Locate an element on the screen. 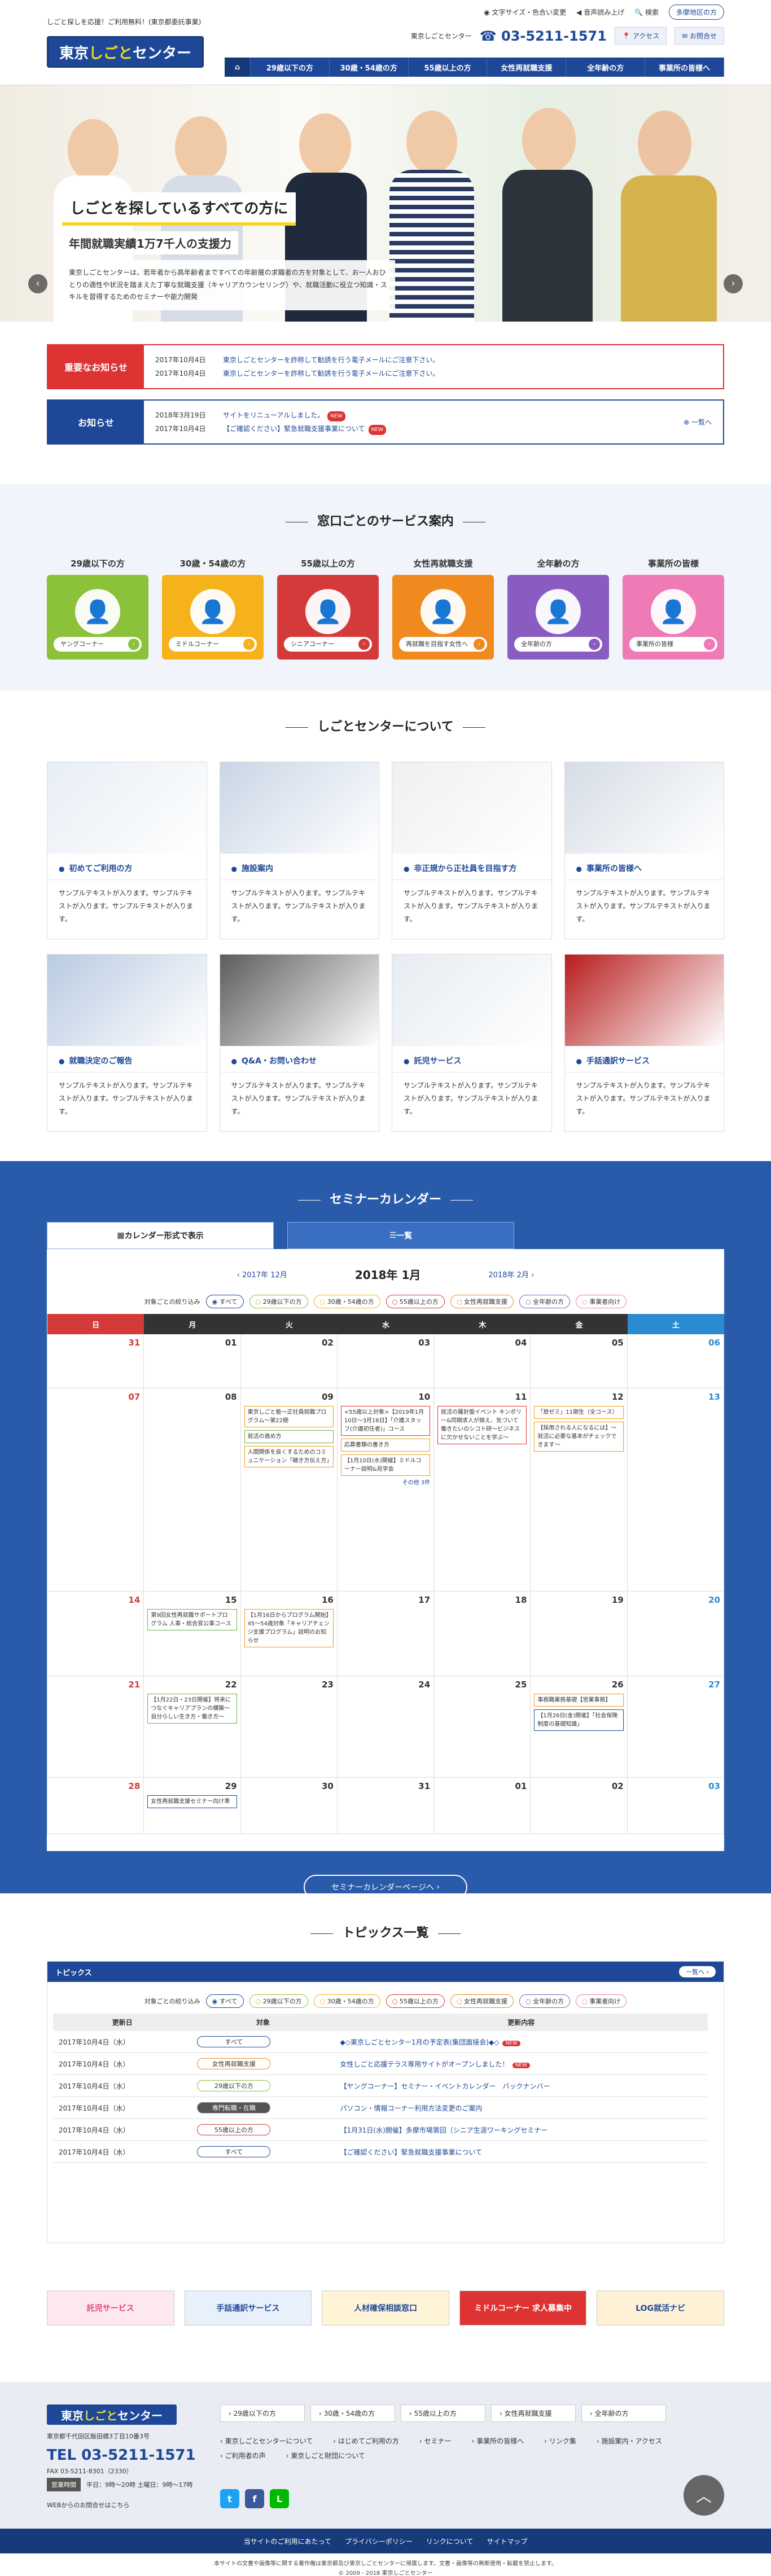 The height and width of the screenshot is (2576, 771). footer-link: › 30歳・54歳の方 is located at coordinates (352, 2413).